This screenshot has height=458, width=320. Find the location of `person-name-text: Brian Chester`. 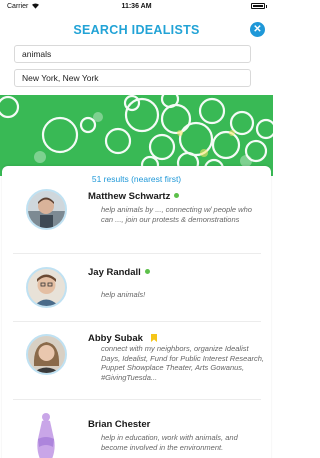

person-name-text: Brian Chester is located at coordinates (119, 424).